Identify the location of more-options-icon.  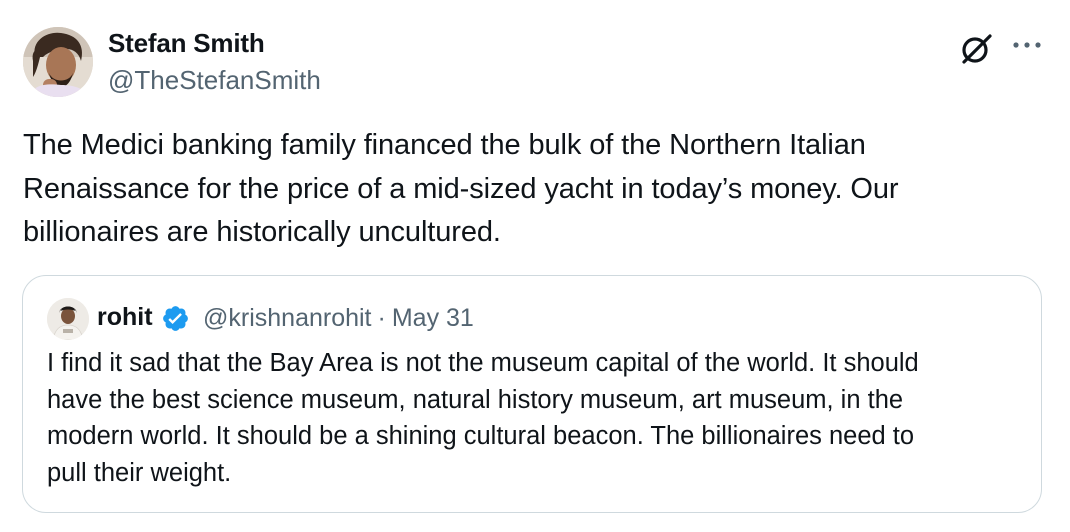
(1027, 45).